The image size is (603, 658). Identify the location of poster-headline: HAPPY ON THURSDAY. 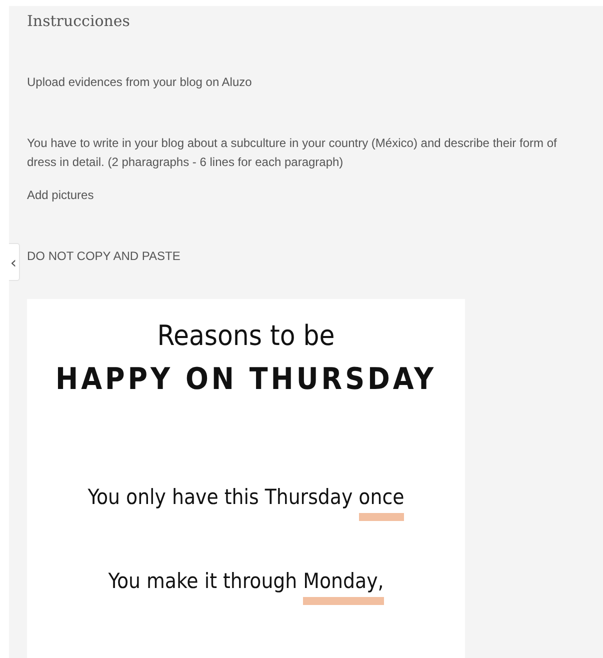
(246, 379).